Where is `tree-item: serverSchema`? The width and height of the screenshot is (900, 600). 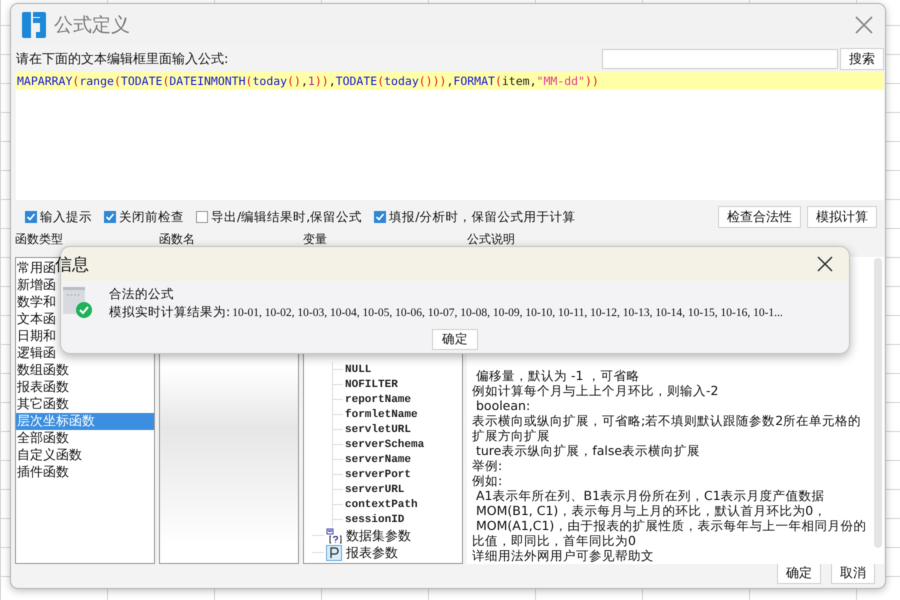 tree-item: serverSchema is located at coordinates (384, 444).